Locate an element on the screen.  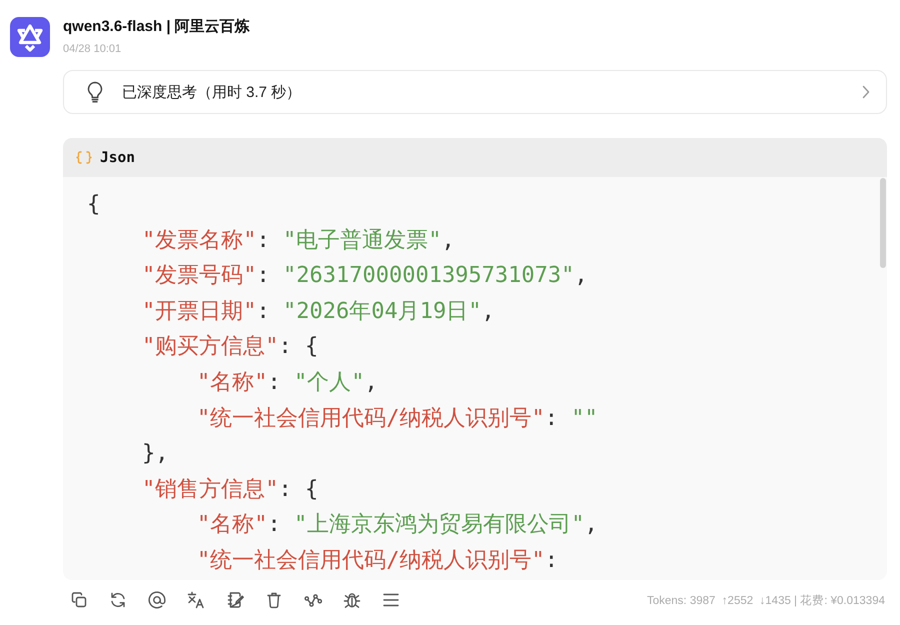
thinking-toggle: 已深度思考（用时 3.7 秒） is located at coordinates (475, 92).